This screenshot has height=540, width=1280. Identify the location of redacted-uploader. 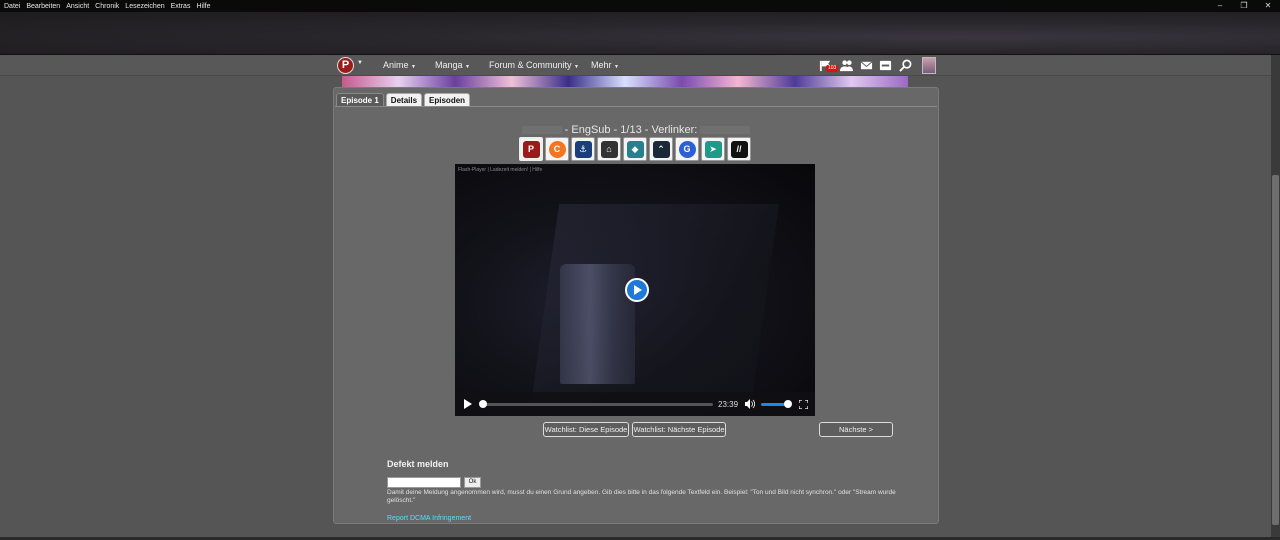
(725, 130).